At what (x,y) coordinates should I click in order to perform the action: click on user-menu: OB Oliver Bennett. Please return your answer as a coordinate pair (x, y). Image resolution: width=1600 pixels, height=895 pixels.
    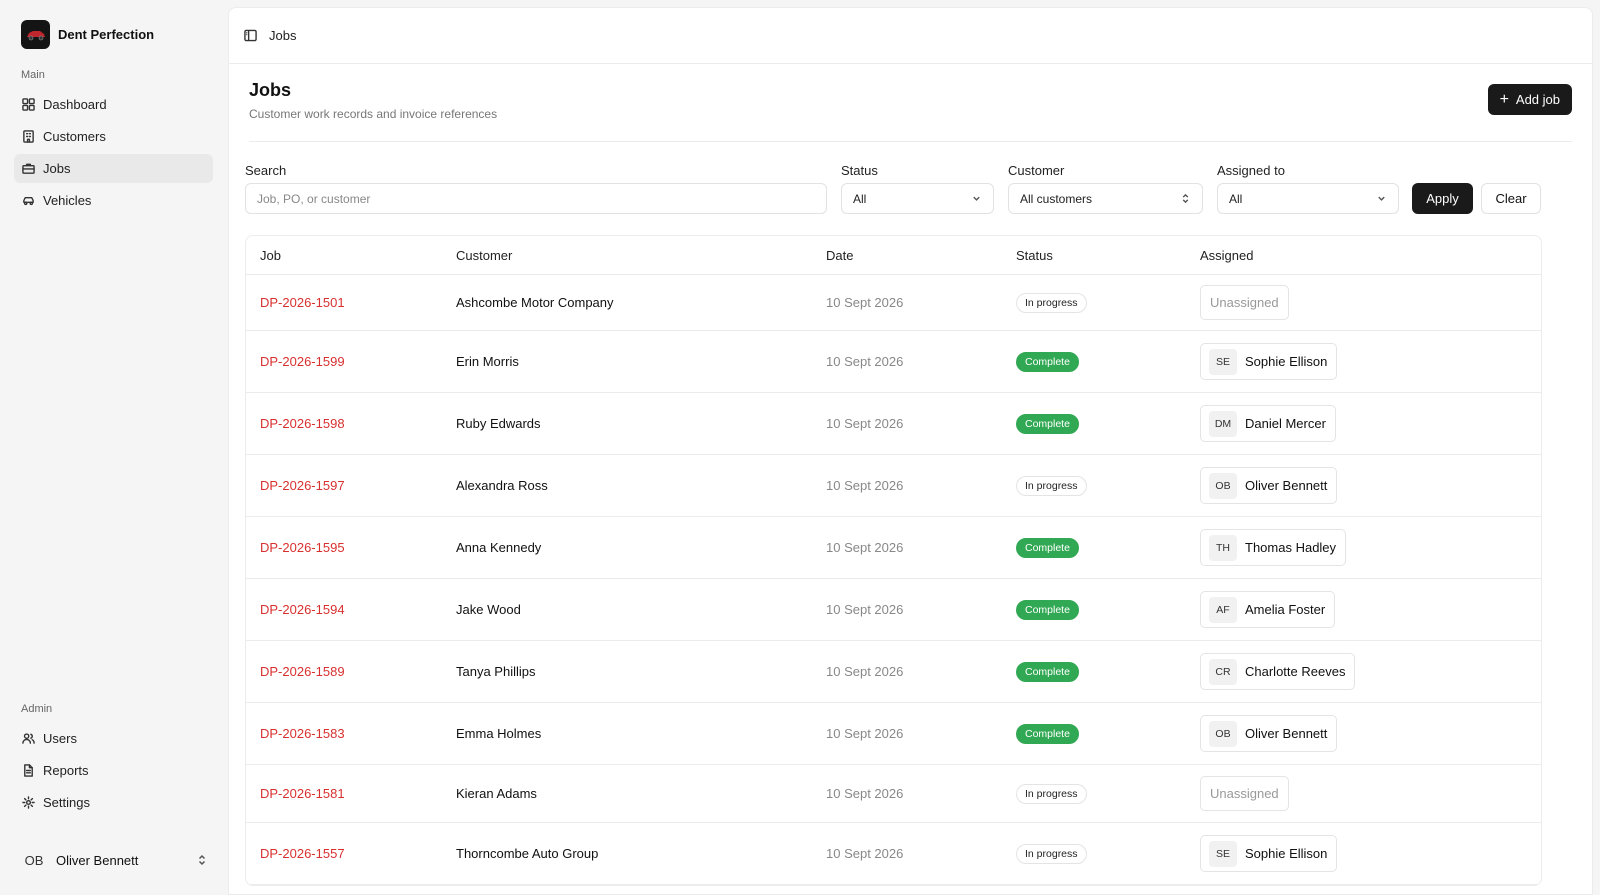
    Looking at the image, I should click on (114, 860).